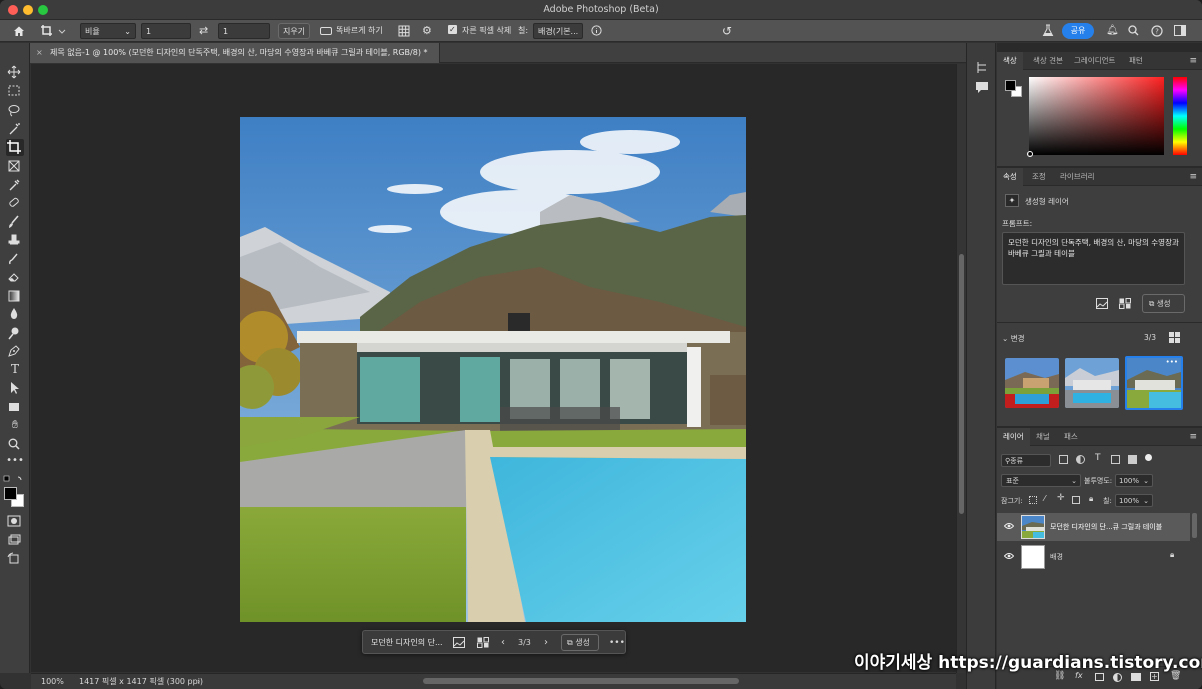 The width and height of the screenshot is (1202, 689). What do you see at coordinates (546, 643) in the screenshot?
I see `next-variation-button: ›` at bounding box center [546, 643].